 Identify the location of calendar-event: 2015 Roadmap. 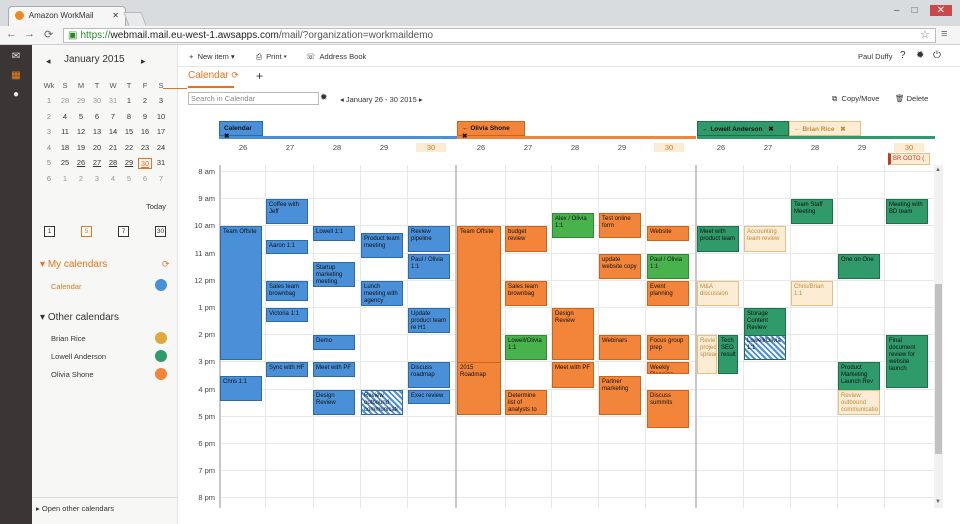
(479, 388).